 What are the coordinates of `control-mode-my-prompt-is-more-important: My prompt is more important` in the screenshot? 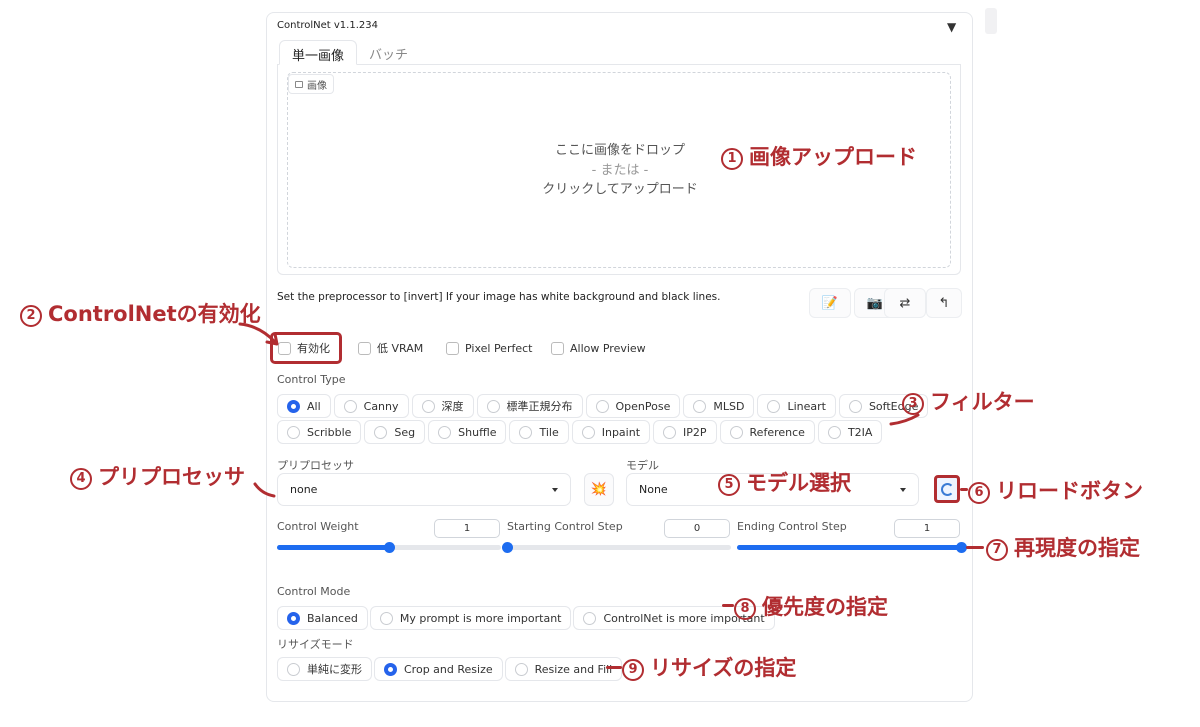 It's located at (470, 618).